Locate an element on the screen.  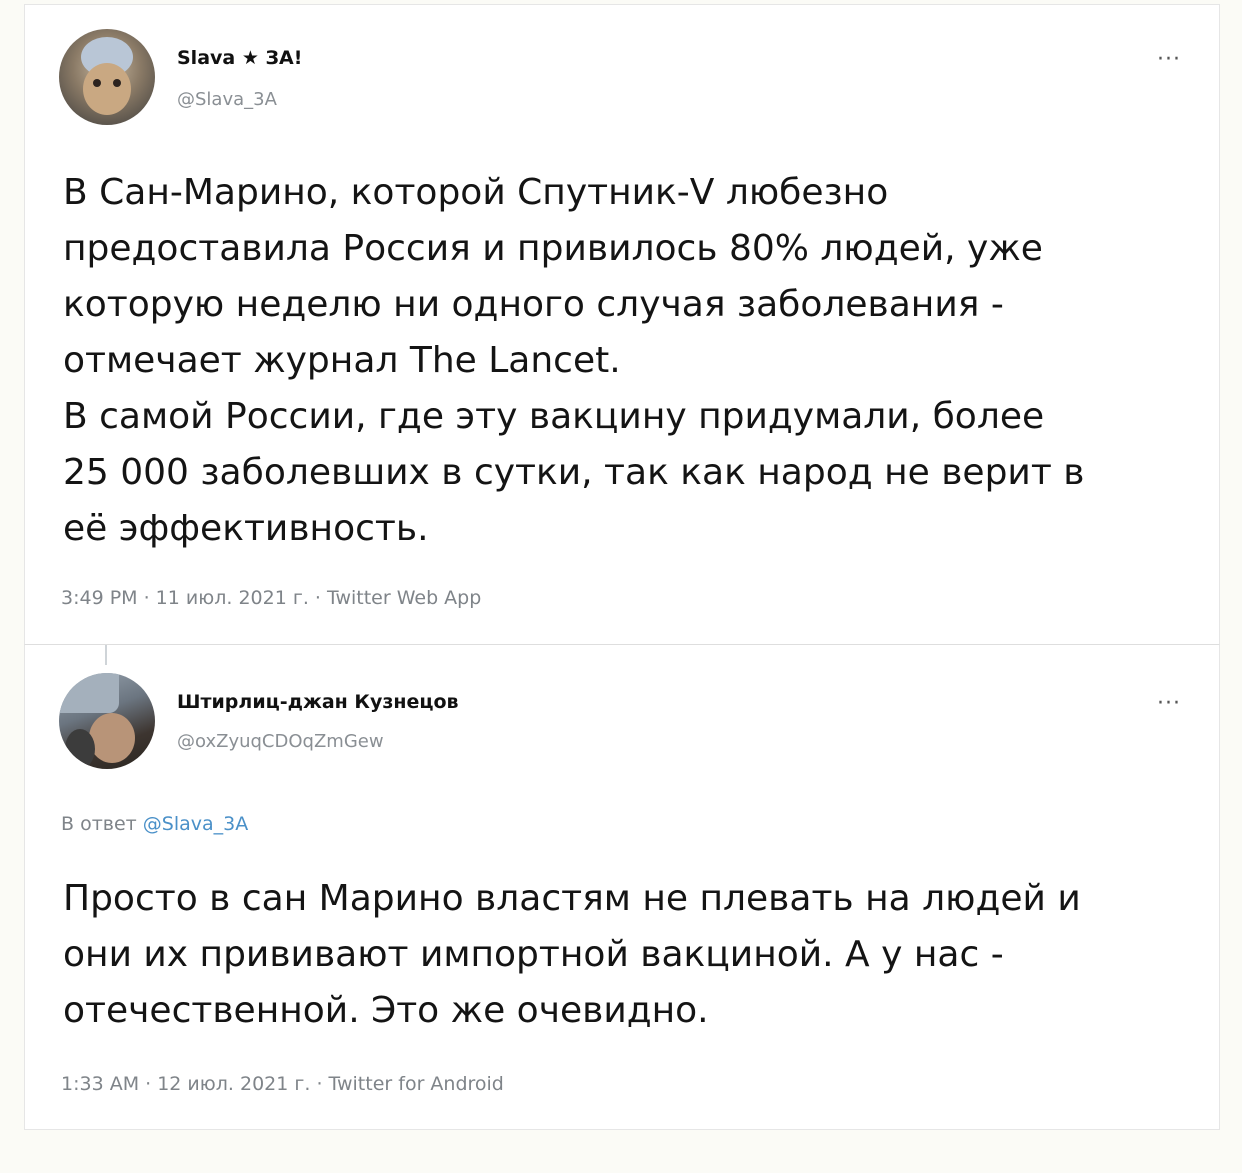
avatar-sky-shape is located at coordinates (89, 693).